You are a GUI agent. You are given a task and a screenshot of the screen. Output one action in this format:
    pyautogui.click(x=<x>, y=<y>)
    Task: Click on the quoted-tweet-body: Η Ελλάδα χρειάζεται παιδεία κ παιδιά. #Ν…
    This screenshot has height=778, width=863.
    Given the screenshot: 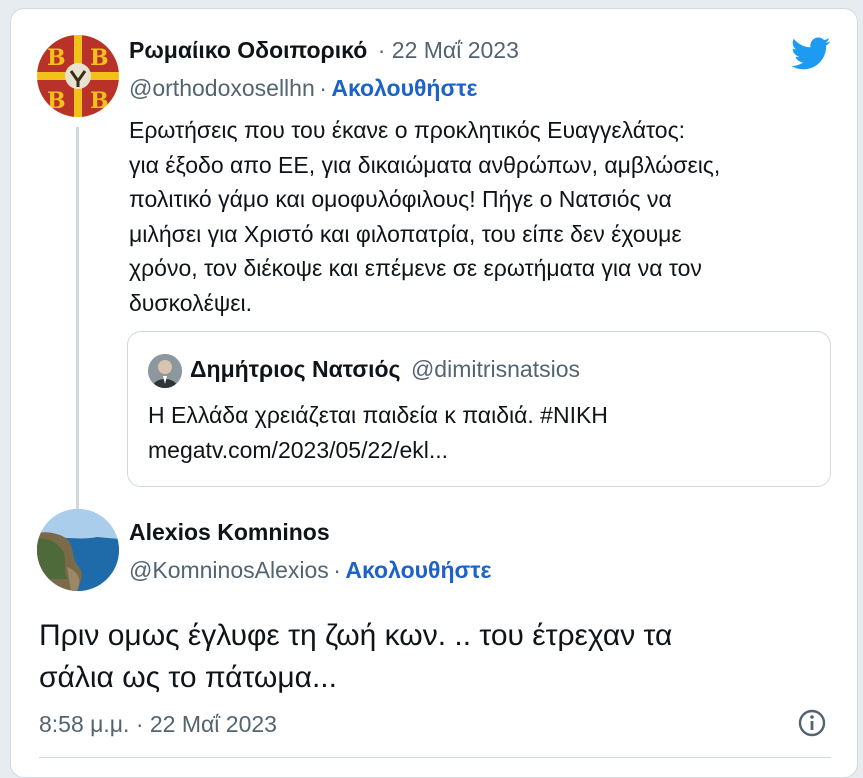 What is the action you would take?
    pyautogui.click(x=478, y=432)
    